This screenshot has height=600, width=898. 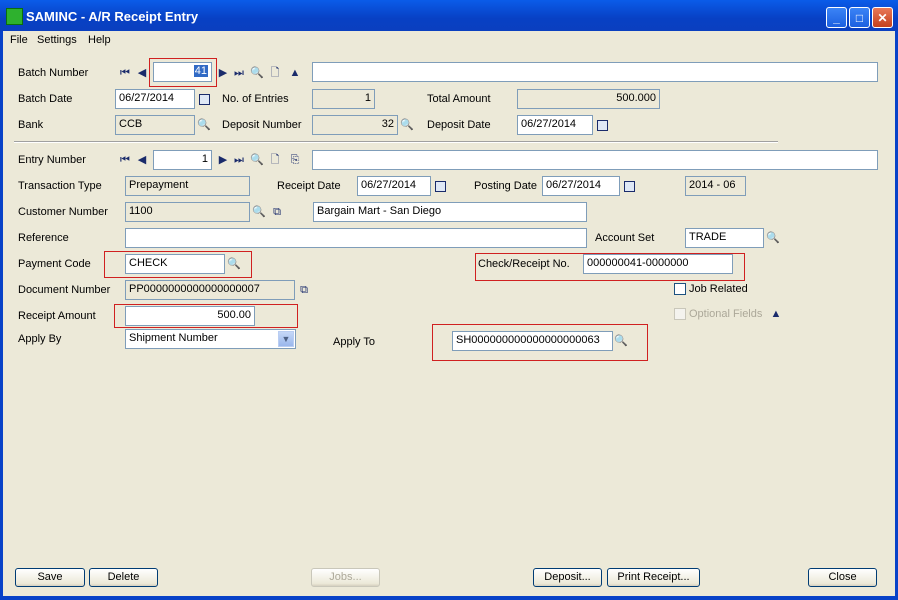 I want to click on transaction-type-label: Transaction Type, so click(x=60, y=186).